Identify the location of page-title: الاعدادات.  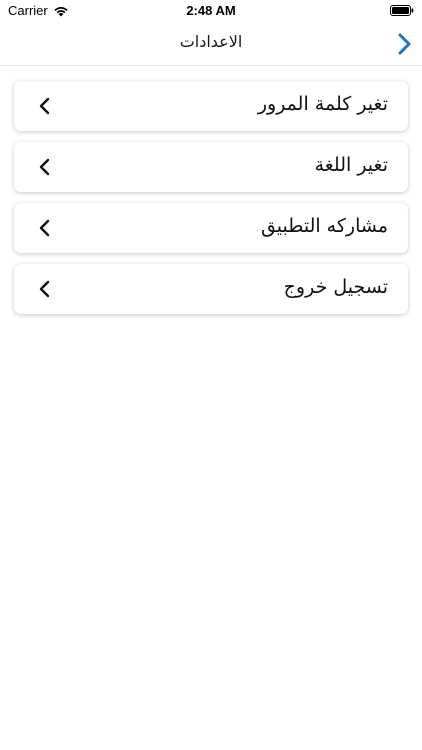
(211, 41).